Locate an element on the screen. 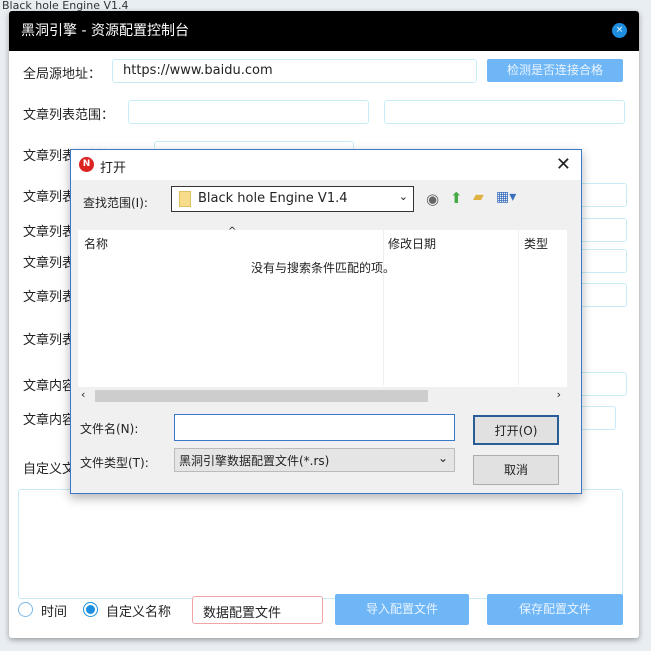 The height and width of the screenshot is (651, 651). filetype-label: 文件类型(T): is located at coordinates (114, 463).